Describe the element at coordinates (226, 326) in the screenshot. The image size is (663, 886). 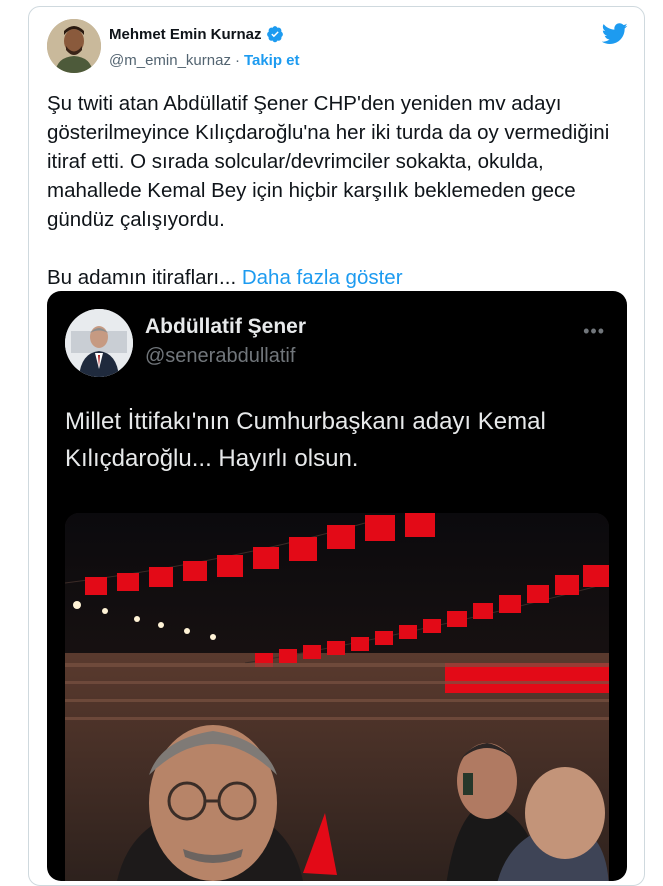
I see `embedded-author-name: Abdüllatif Şener` at that location.